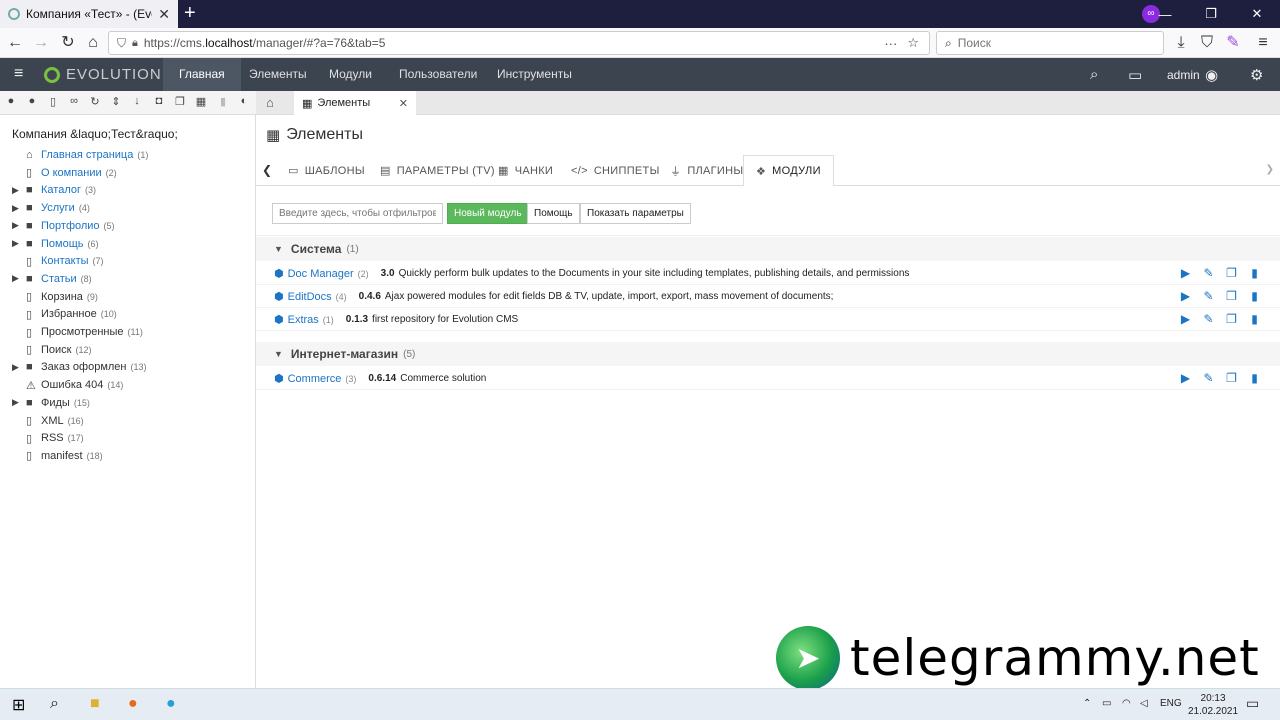 The height and width of the screenshot is (720, 1280). I want to click on tree-item: ▯ Избранное (10), so click(64, 314).